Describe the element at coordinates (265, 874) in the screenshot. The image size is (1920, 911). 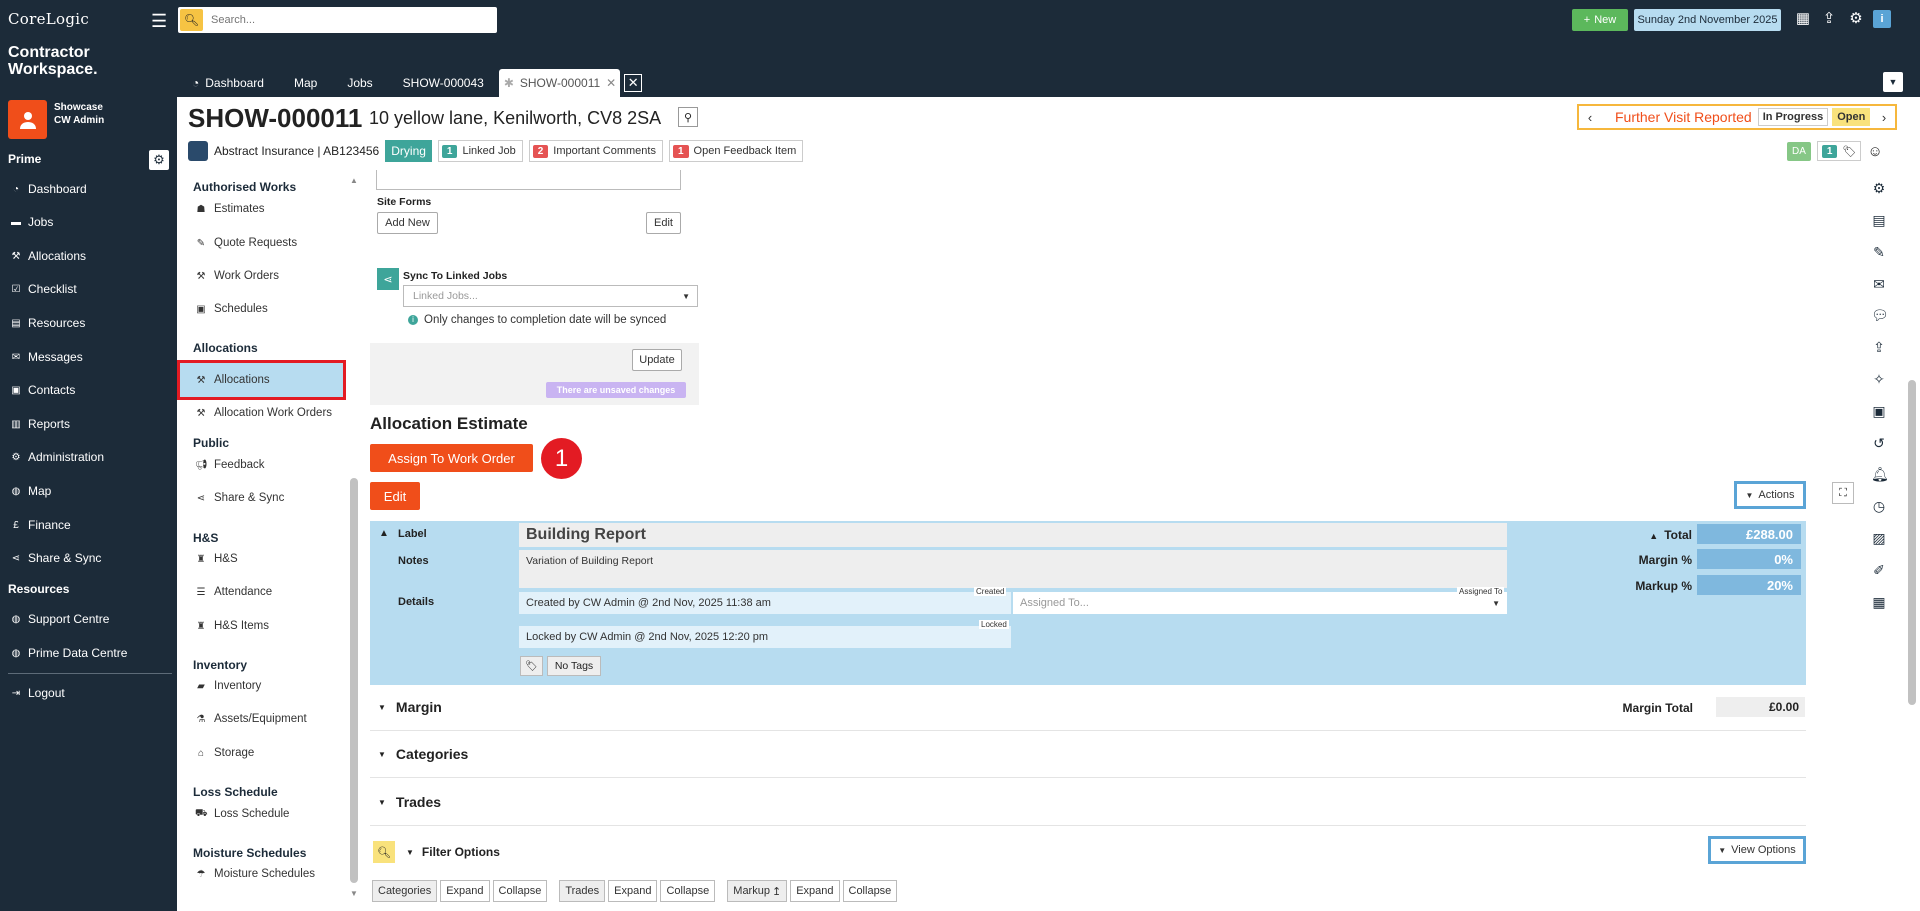
I see `subnav-item-moisture-schedules: ☂ Moisture Schedules` at that location.